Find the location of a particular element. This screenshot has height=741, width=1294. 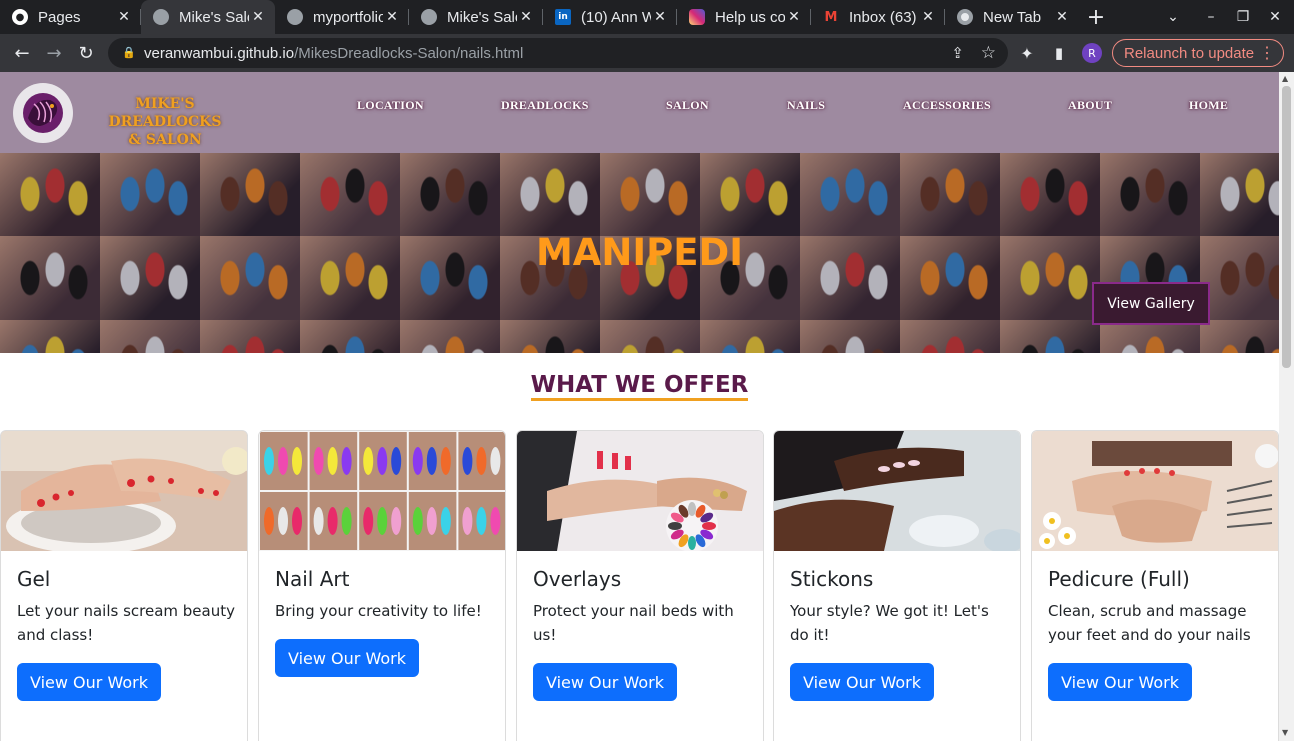

browser-tab: in (10) Ann Wambui ✕ is located at coordinates (610, 17).